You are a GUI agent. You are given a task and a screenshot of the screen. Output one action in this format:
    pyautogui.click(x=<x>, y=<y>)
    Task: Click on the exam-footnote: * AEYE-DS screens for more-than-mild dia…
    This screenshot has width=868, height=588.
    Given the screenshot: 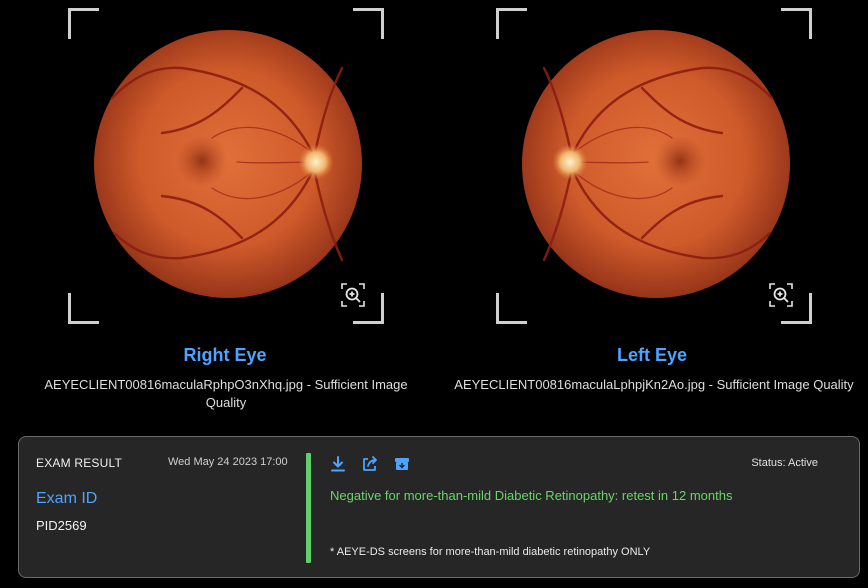 What is the action you would take?
    pyautogui.click(x=490, y=552)
    